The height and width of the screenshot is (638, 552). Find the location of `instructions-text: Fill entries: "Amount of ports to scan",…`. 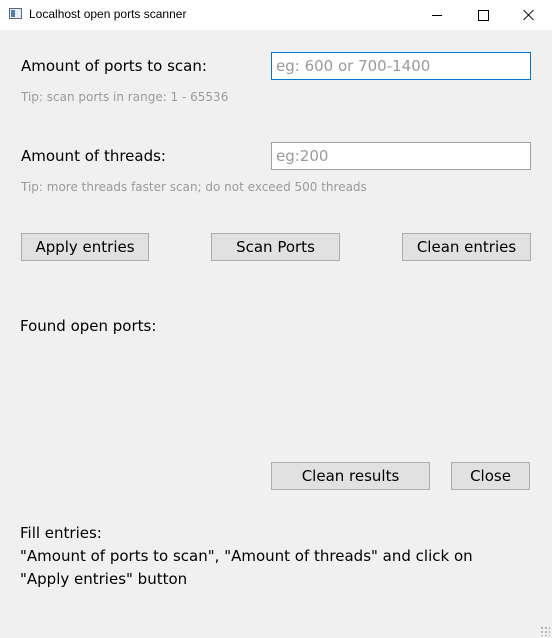

instructions-text: Fill entries: "Amount of ports to scan",… is located at coordinates (246, 556).